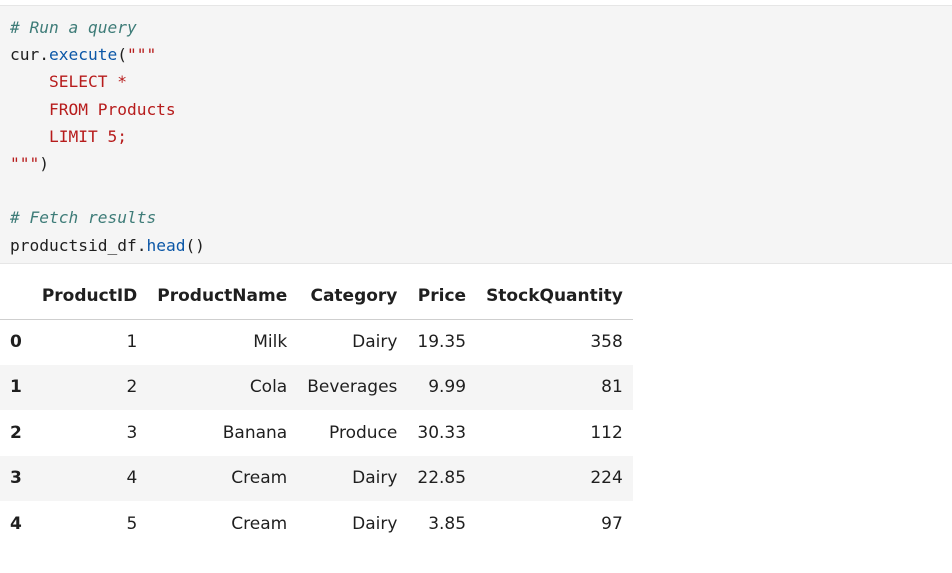 This screenshot has height=573, width=952. What do you see at coordinates (132, 478) in the screenshot?
I see `table-cell: 4` at bounding box center [132, 478].